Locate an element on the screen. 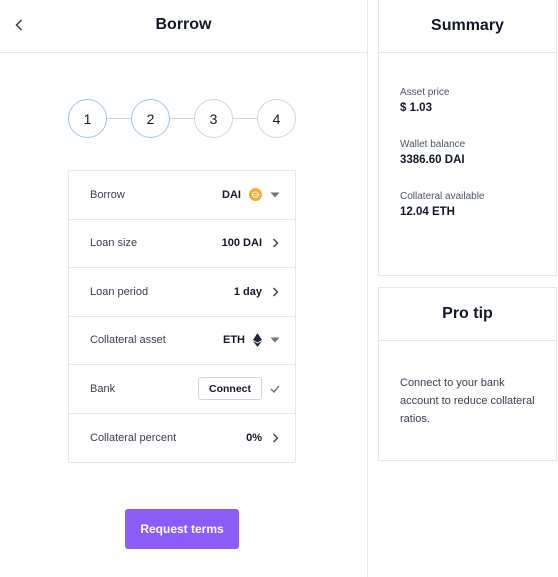  borrow-label: Borrow is located at coordinates (107, 194).